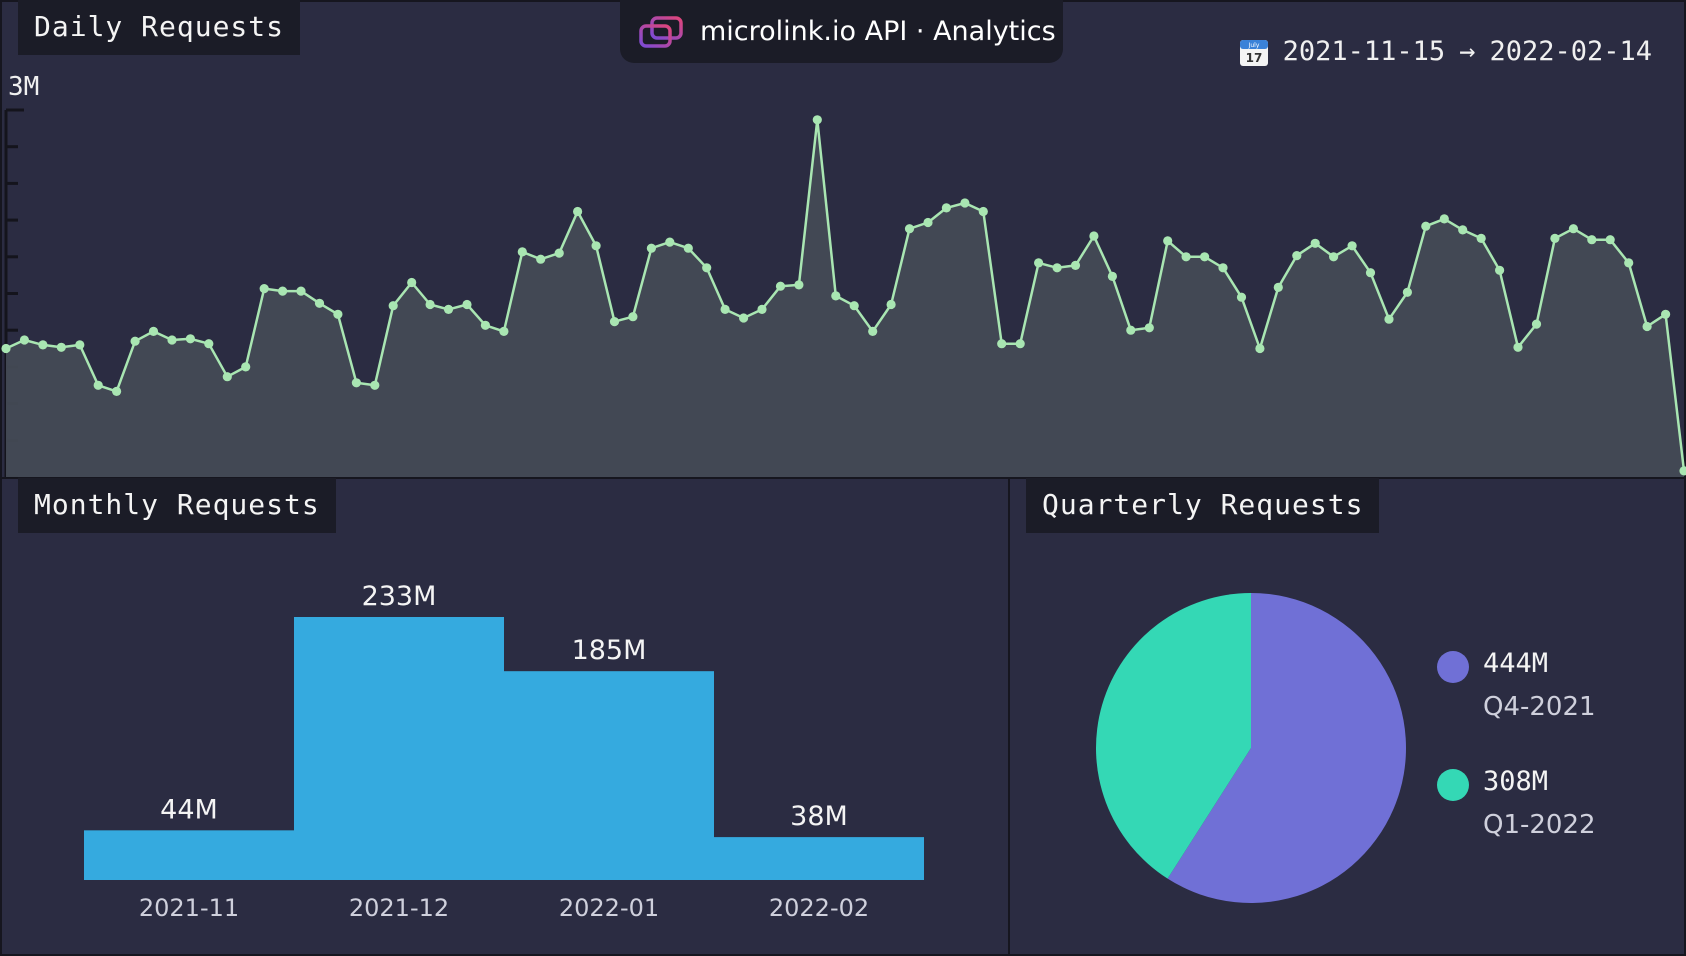  What do you see at coordinates (1445, 51) in the screenshot?
I see `date-range: July 17 2021-11-15 → 2022-02-14` at bounding box center [1445, 51].